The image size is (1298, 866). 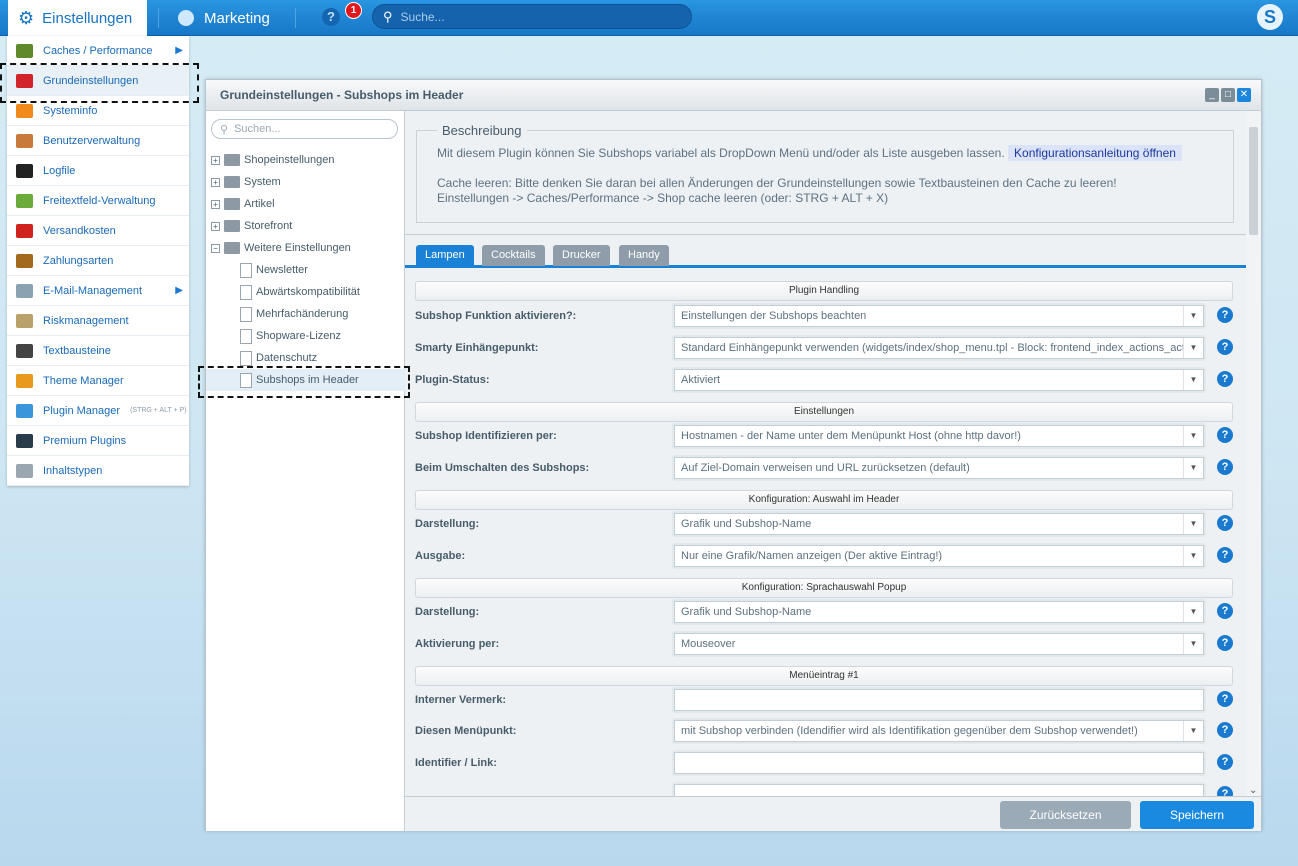 I want to click on tree-folder: − Weitere Einstellungen, so click(x=308, y=248).